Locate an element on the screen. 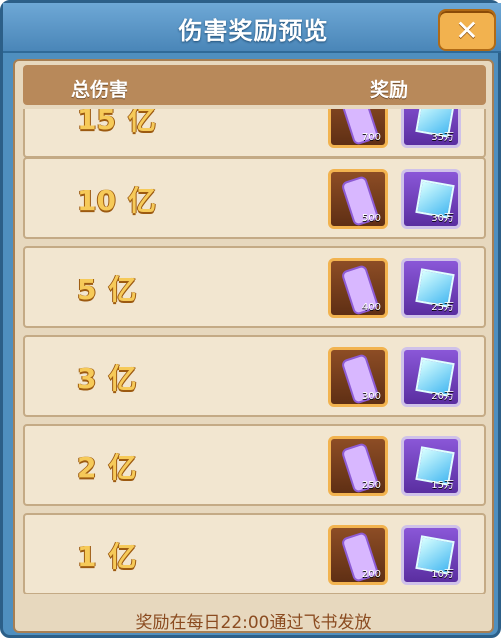 Image resolution: width=501 pixels, height=638 pixels. table-row: 3亿 300 20万 is located at coordinates (254, 376).